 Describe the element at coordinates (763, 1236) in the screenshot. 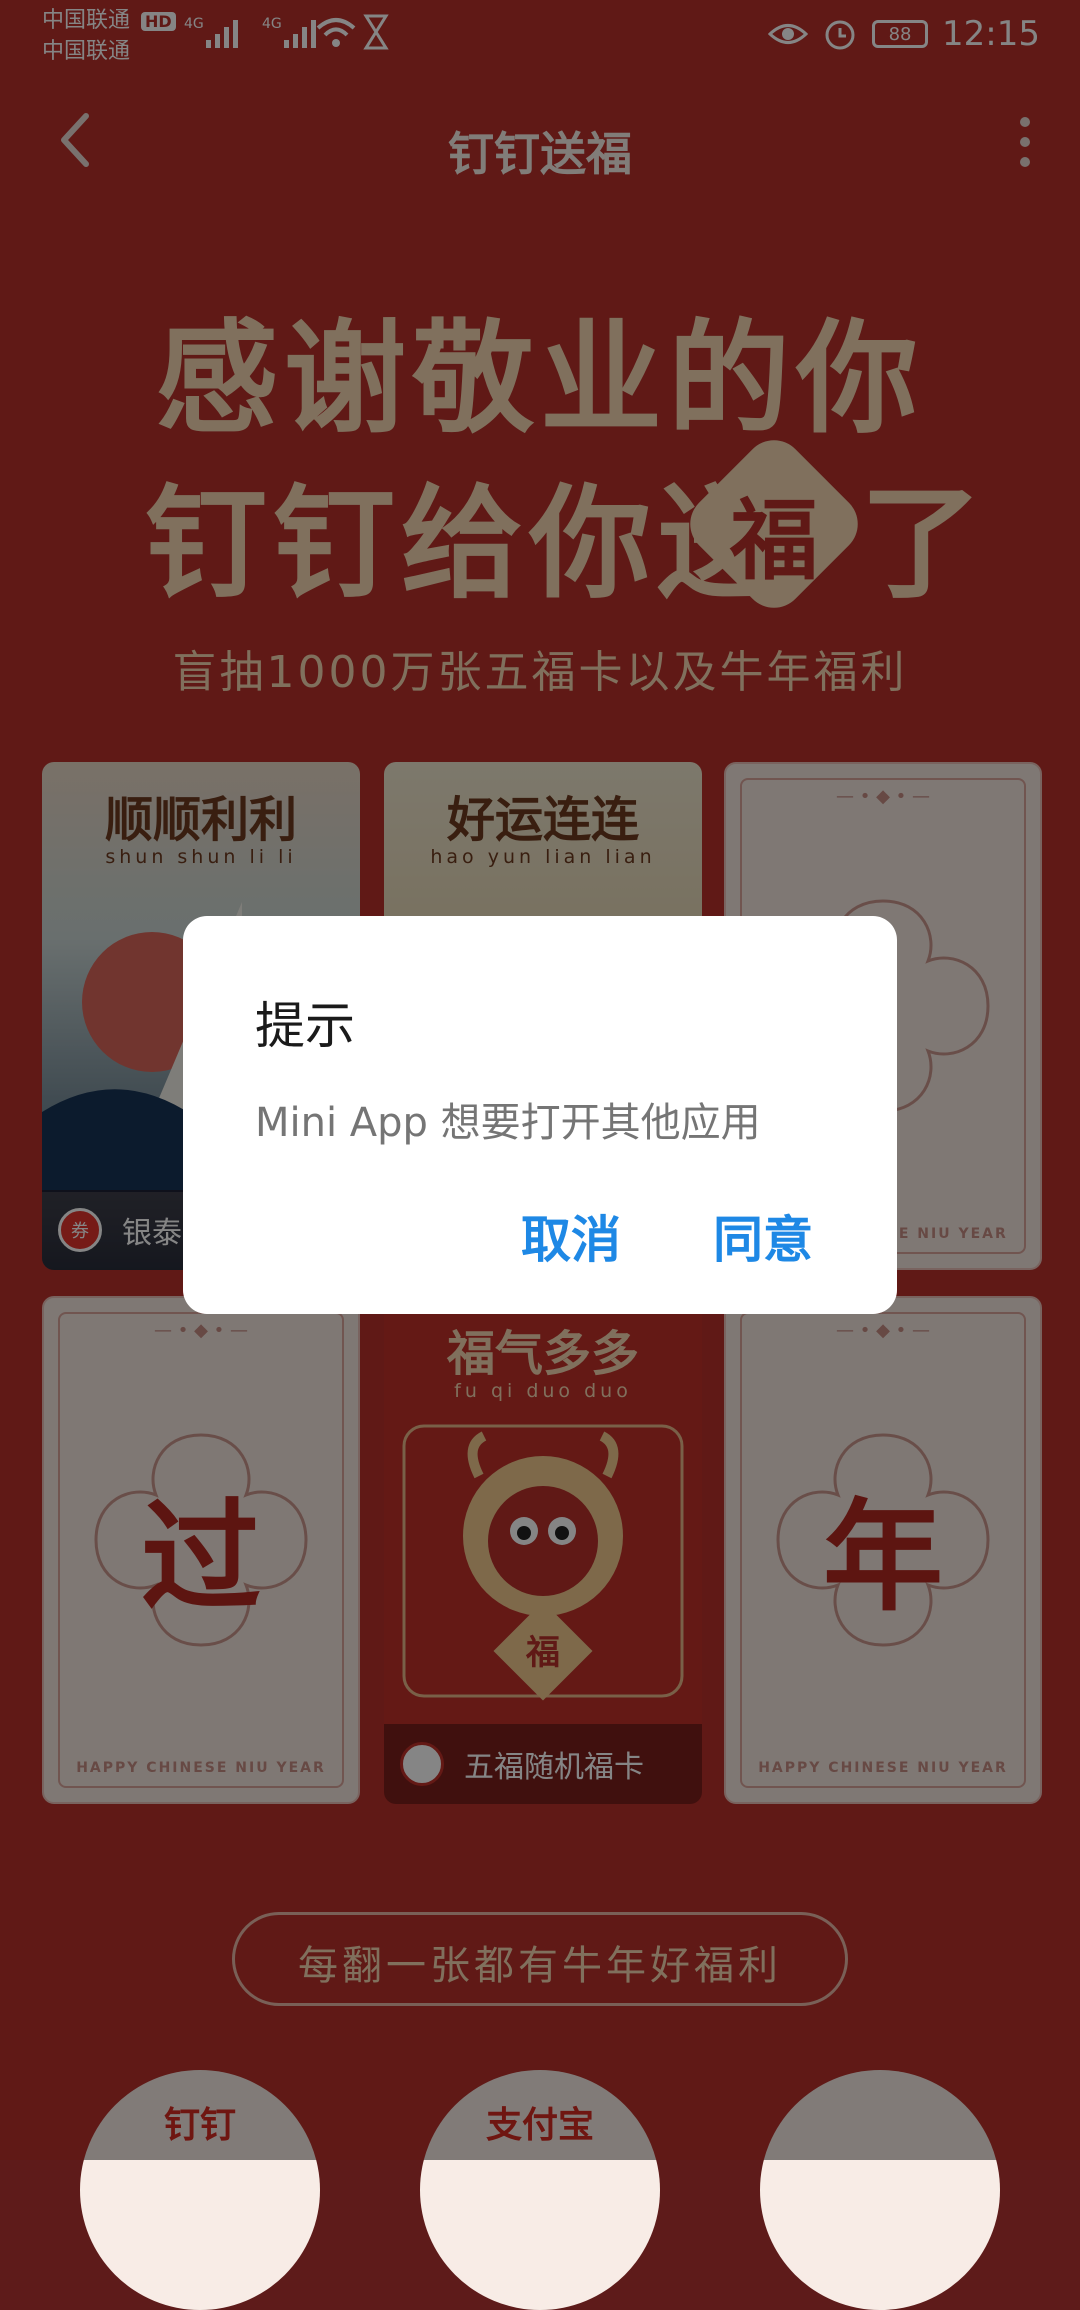

I see `agree-button: 同意` at that location.